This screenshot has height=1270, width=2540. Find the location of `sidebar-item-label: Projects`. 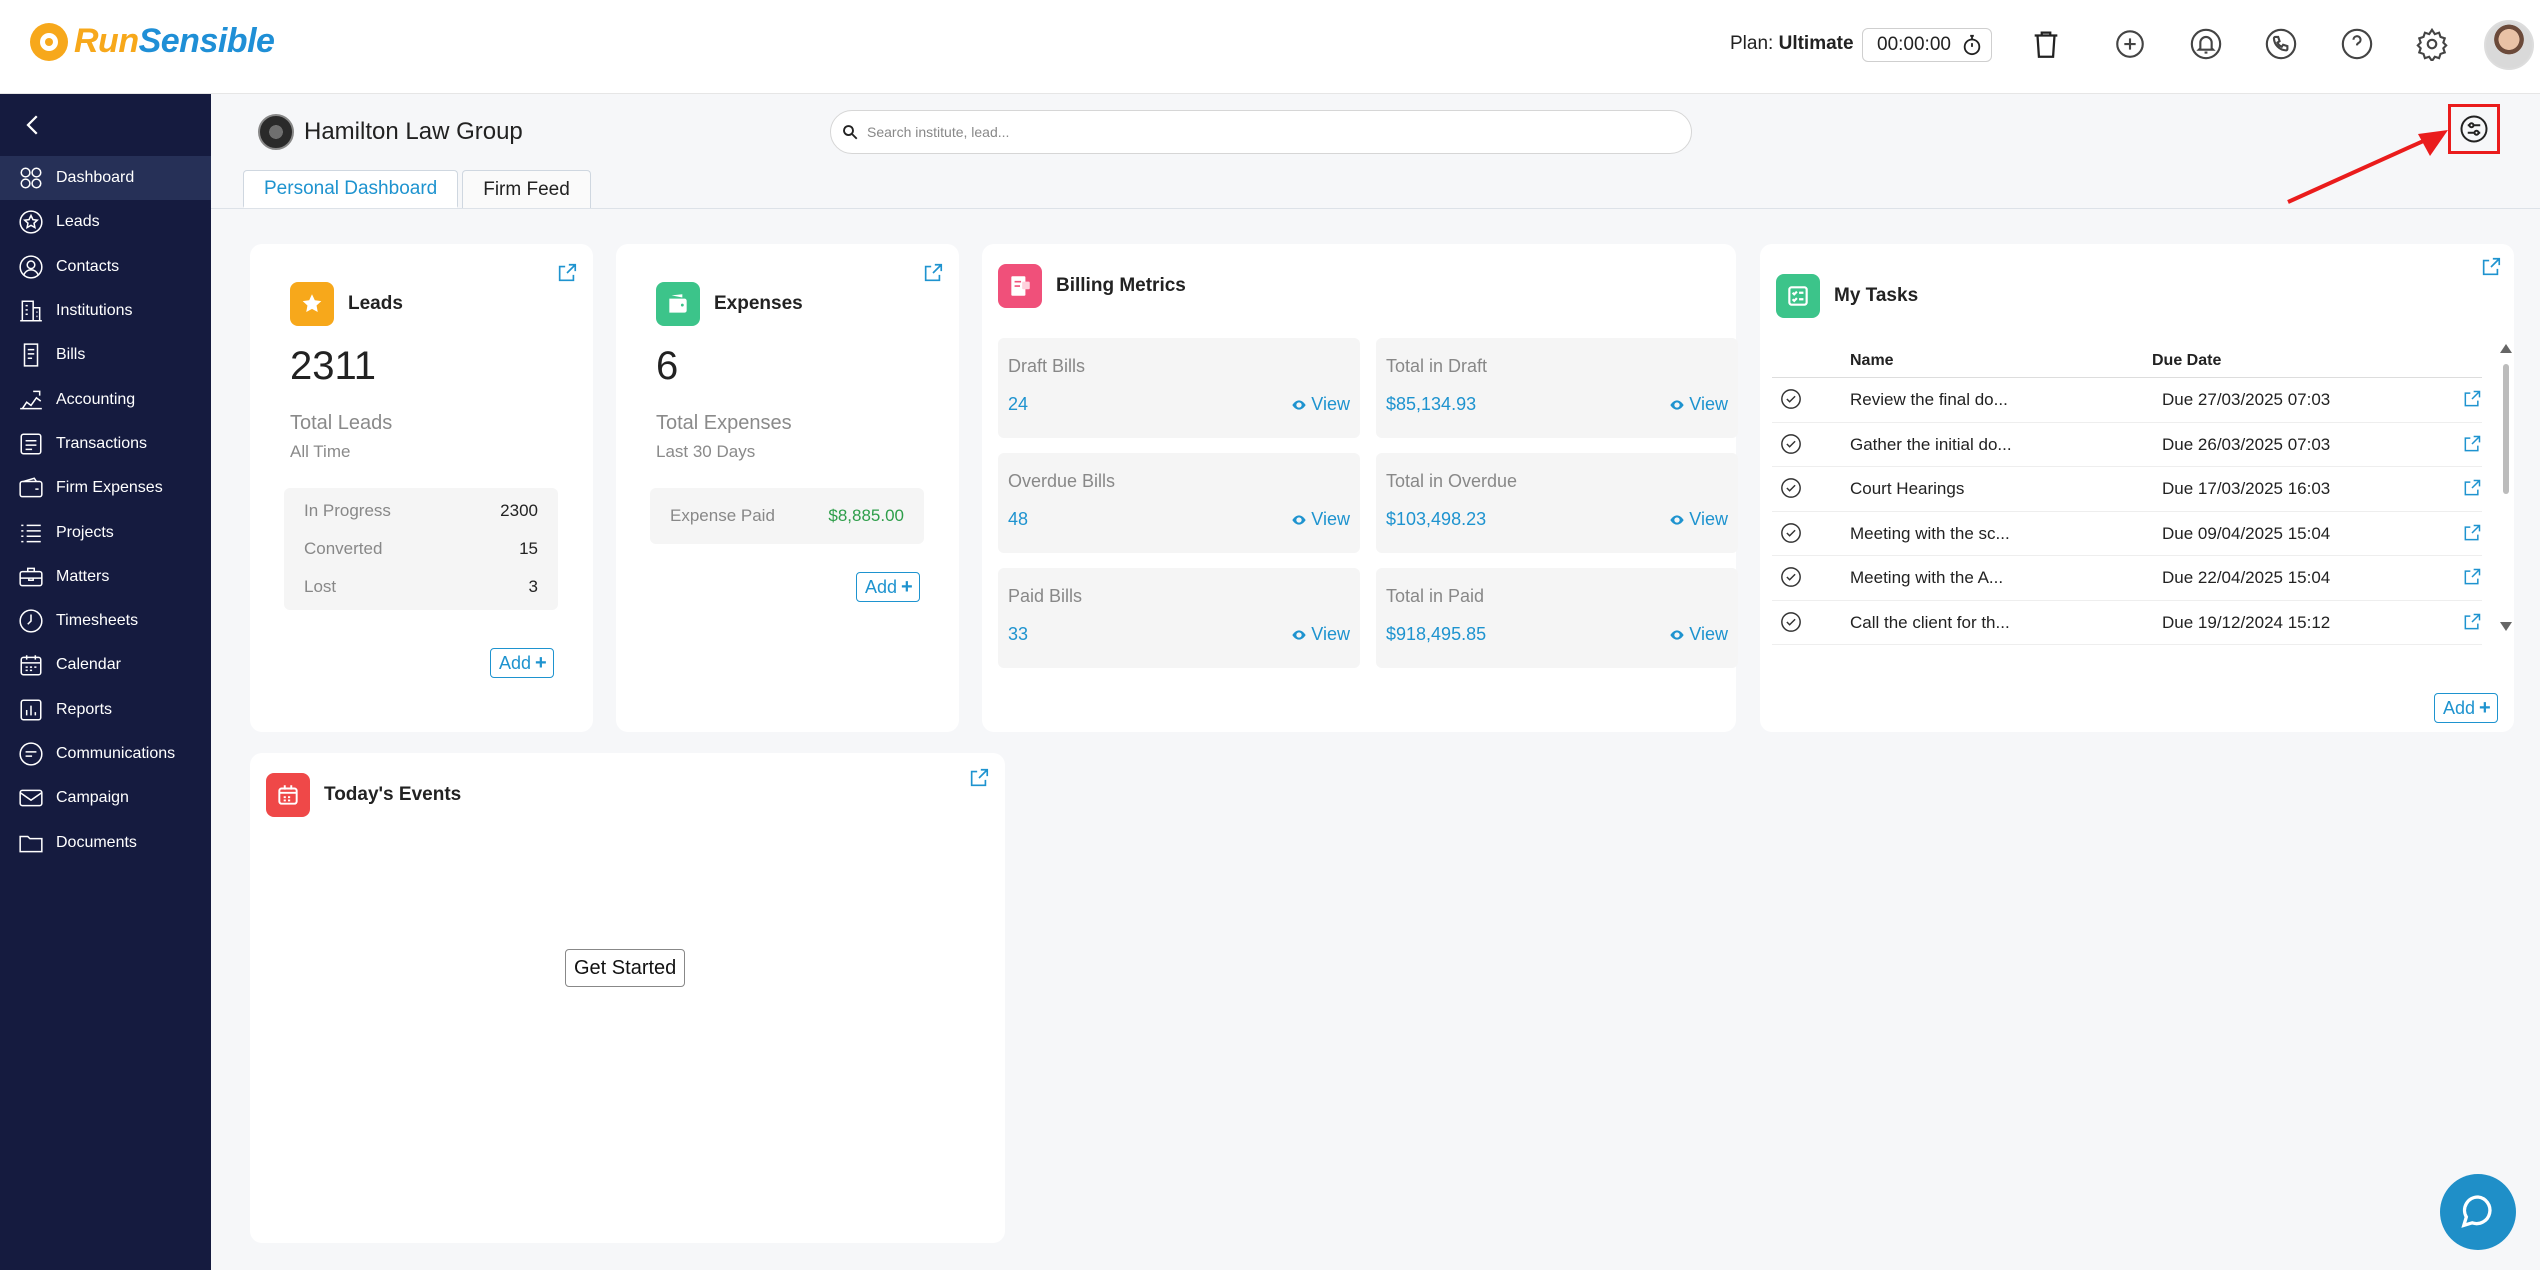

sidebar-item-label: Projects is located at coordinates (85, 532).